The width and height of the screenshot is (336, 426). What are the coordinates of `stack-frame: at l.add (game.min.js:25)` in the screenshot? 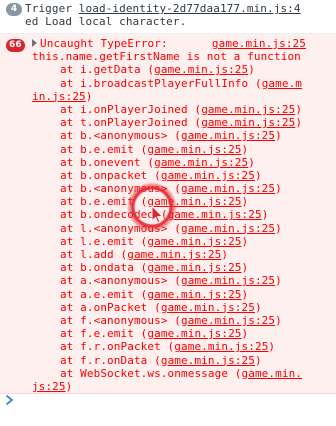 It's located at (182, 254).